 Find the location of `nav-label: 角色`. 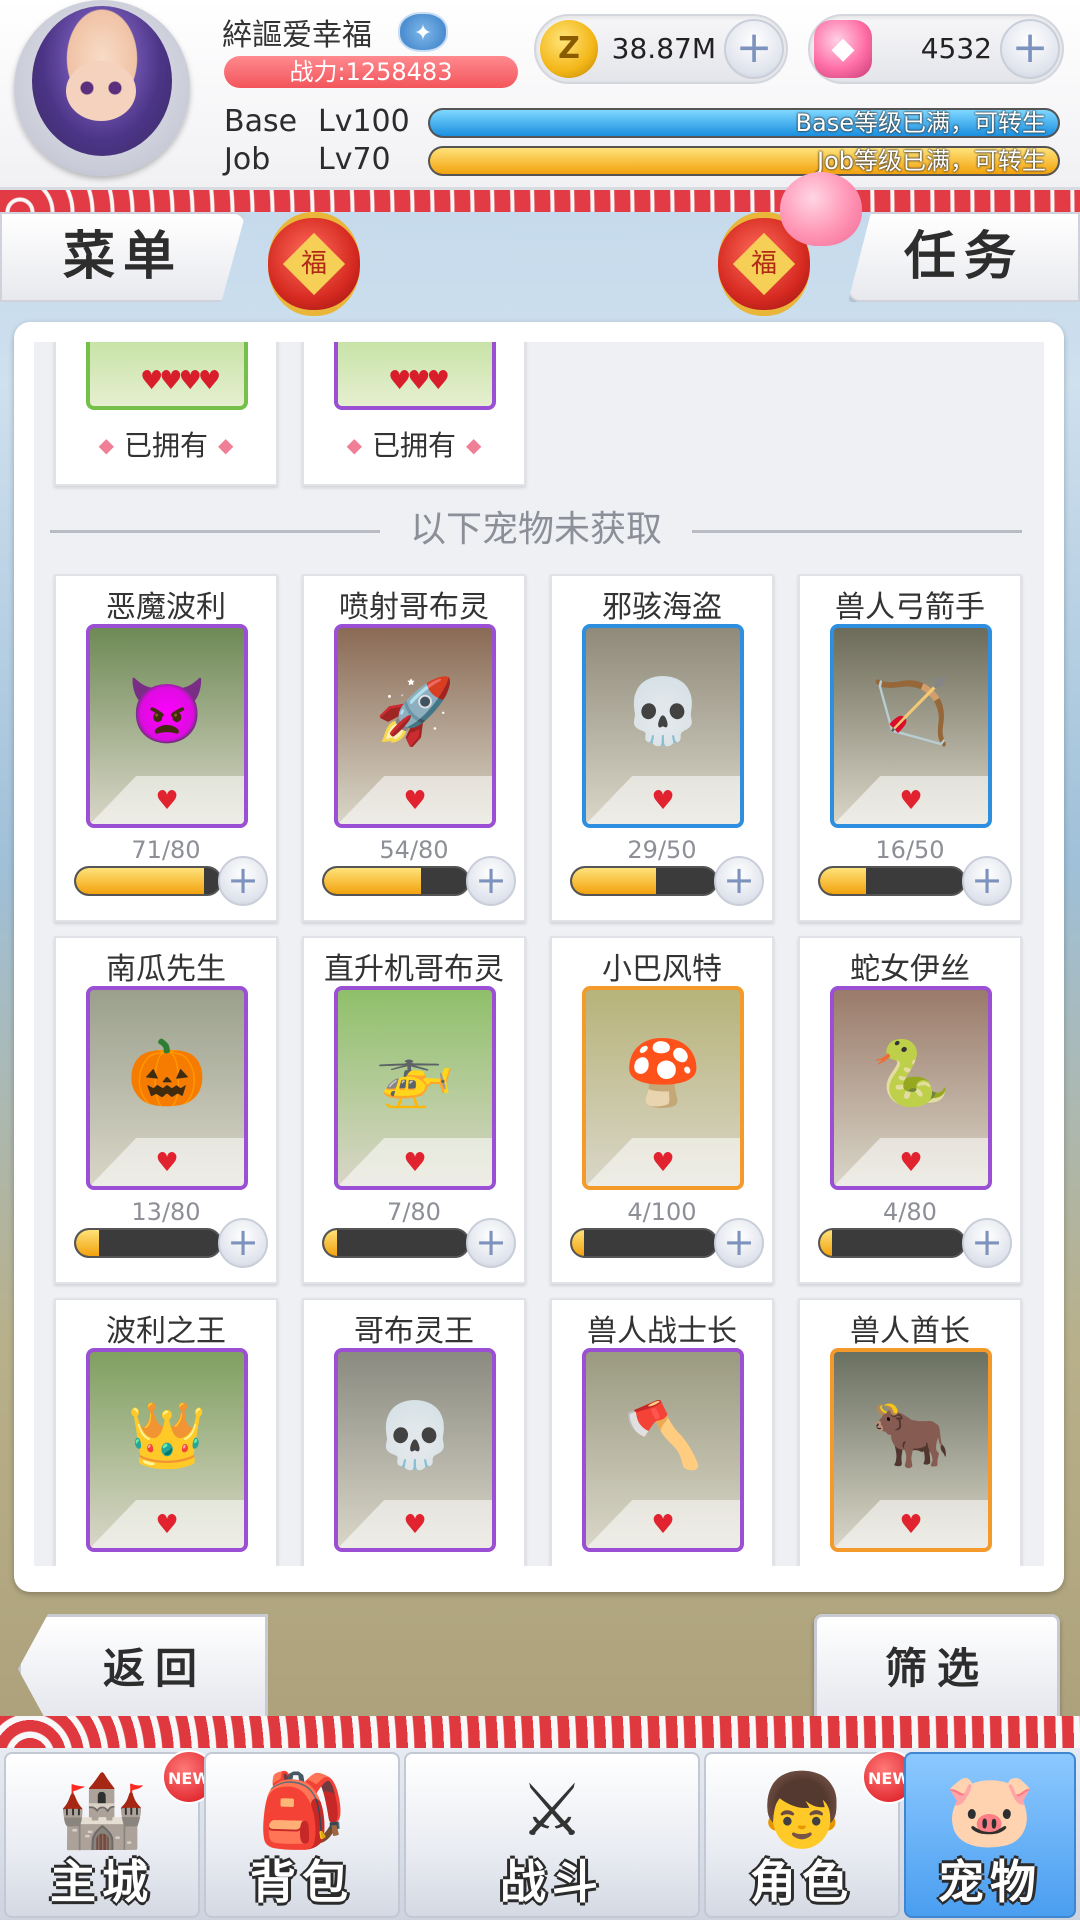

nav-label: 角色 is located at coordinates (802, 1882).